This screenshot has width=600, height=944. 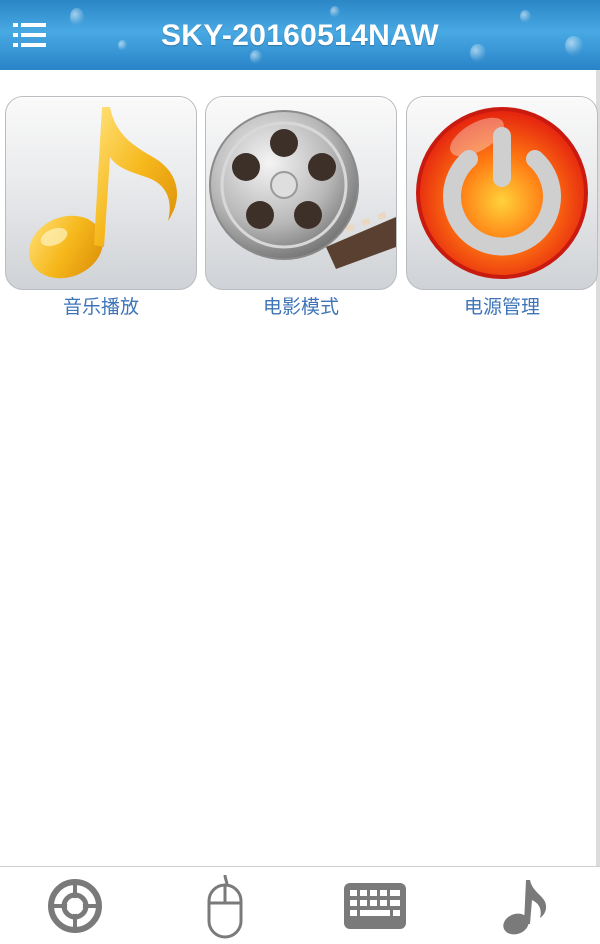 I want to click on nav-remote-button, so click(x=75, y=905).